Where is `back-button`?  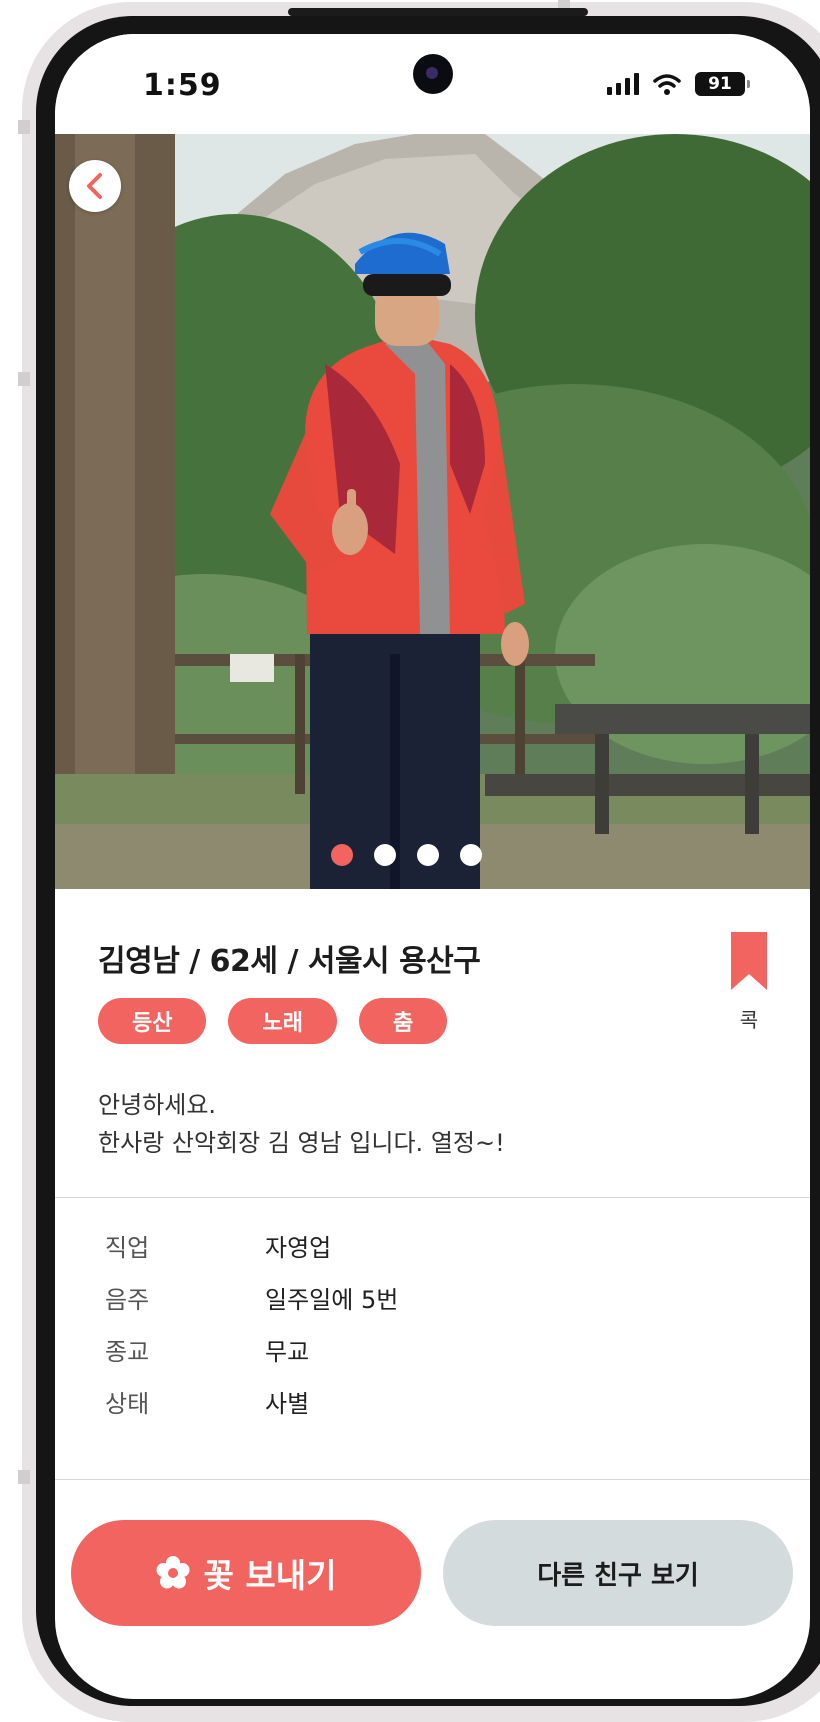
back-button is located at coordinates (95, 186).